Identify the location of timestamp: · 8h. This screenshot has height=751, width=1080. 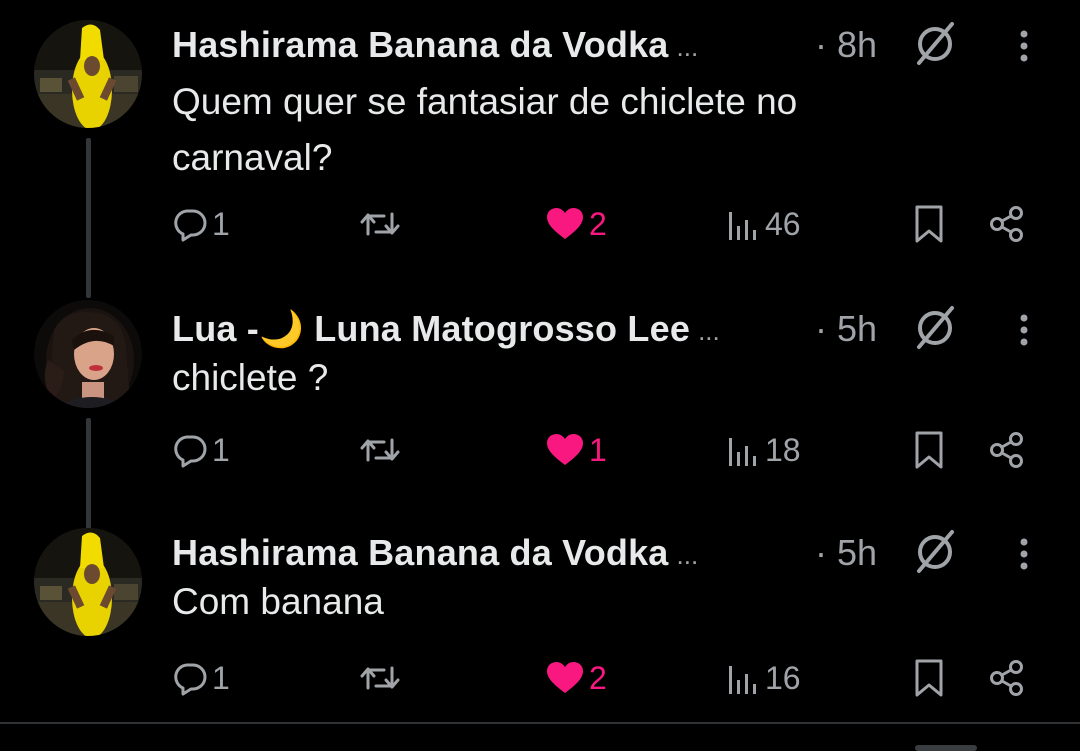
(846, 45).